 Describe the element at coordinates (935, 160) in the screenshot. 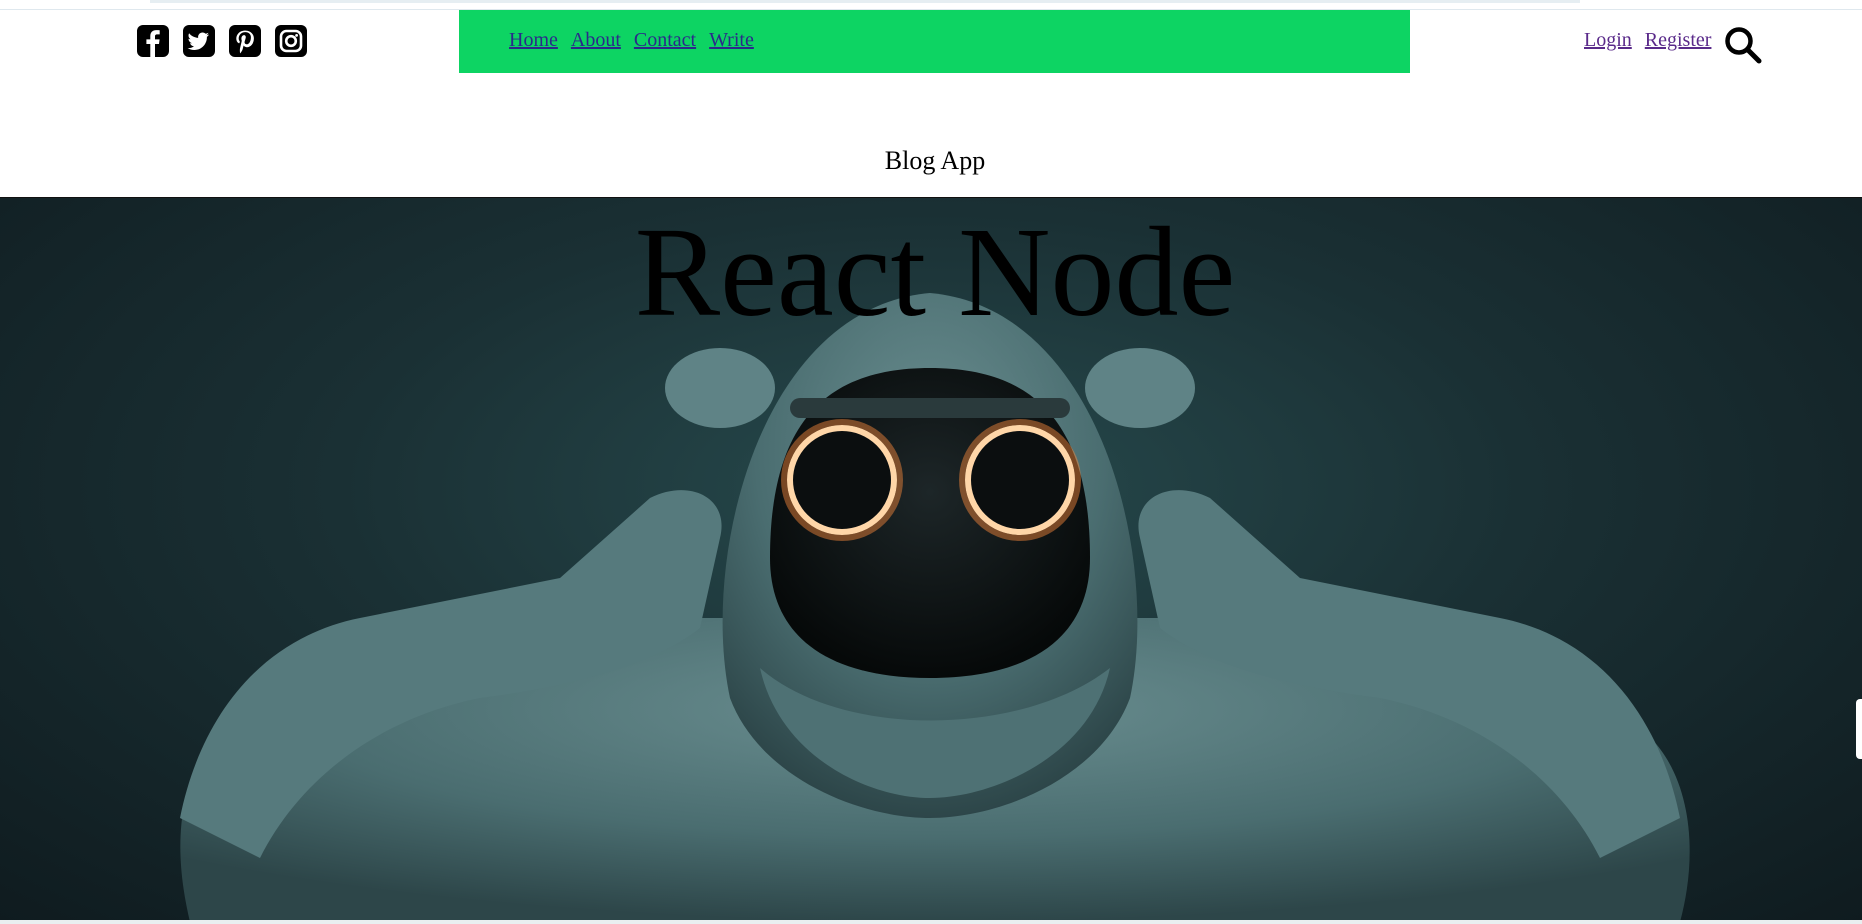

I see `site-title: Blog App` at that location.